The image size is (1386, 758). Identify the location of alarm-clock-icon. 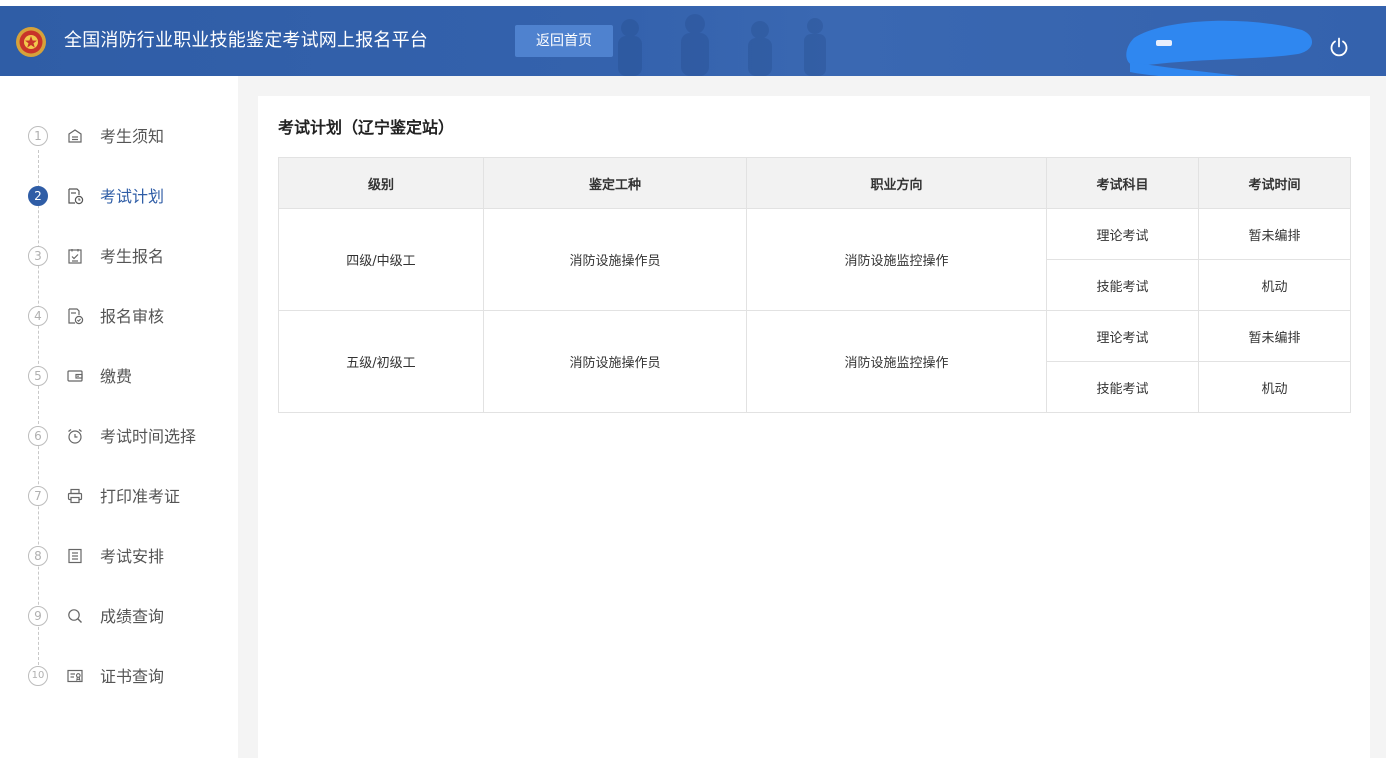
(75, 436).